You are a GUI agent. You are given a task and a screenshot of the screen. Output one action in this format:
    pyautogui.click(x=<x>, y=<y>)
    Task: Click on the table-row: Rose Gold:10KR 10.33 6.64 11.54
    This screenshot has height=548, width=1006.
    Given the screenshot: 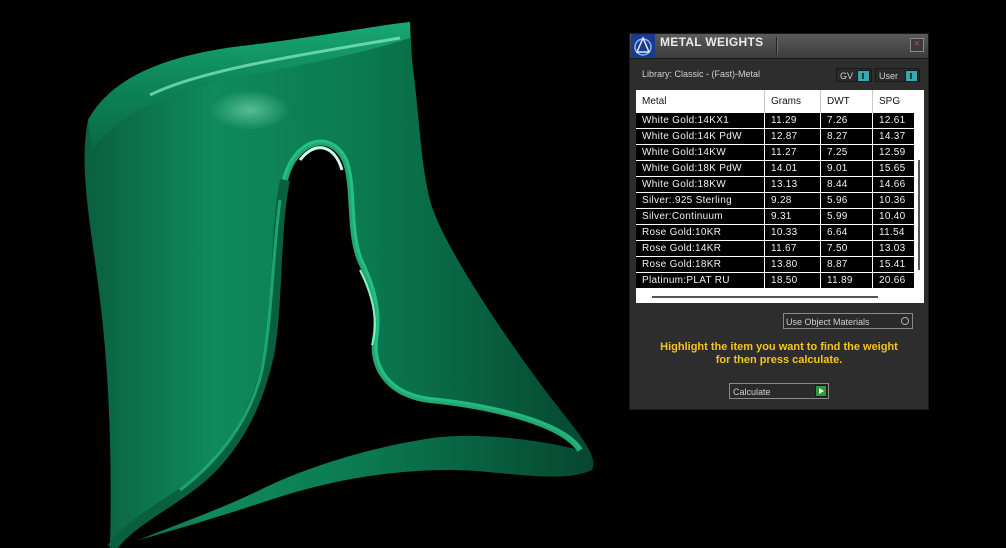 What is the action you would take?
    pyautogui.click(x=779, y=232)
    